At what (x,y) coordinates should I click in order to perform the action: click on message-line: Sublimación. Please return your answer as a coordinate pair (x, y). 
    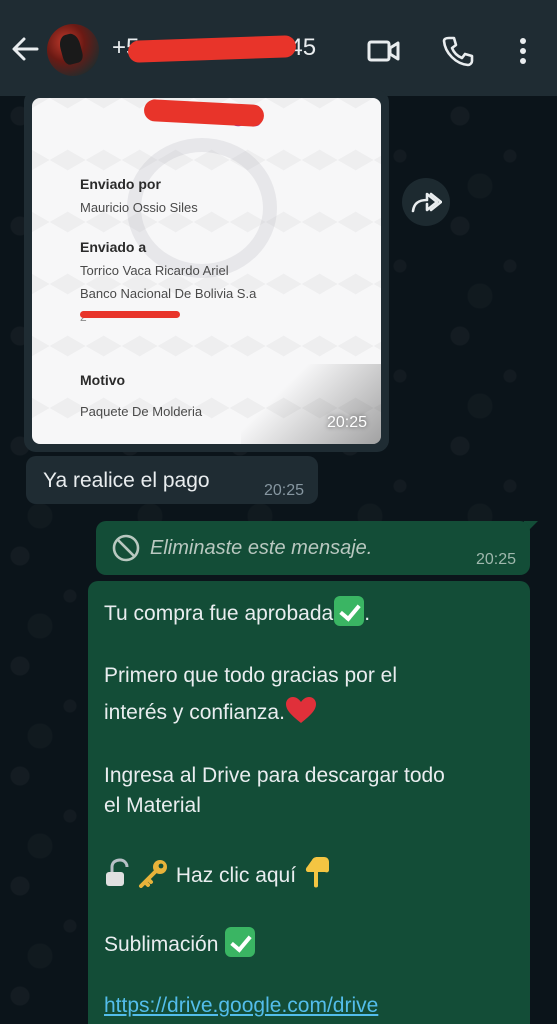
    Looking at the image, I should click on (180, 943).